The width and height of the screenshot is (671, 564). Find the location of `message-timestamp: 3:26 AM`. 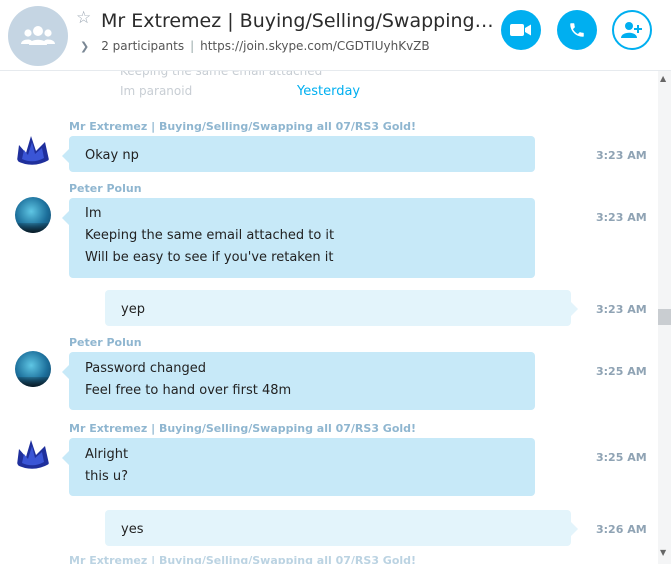

message-timestamp: 3:26 AM is located at coordinates (621, 529).